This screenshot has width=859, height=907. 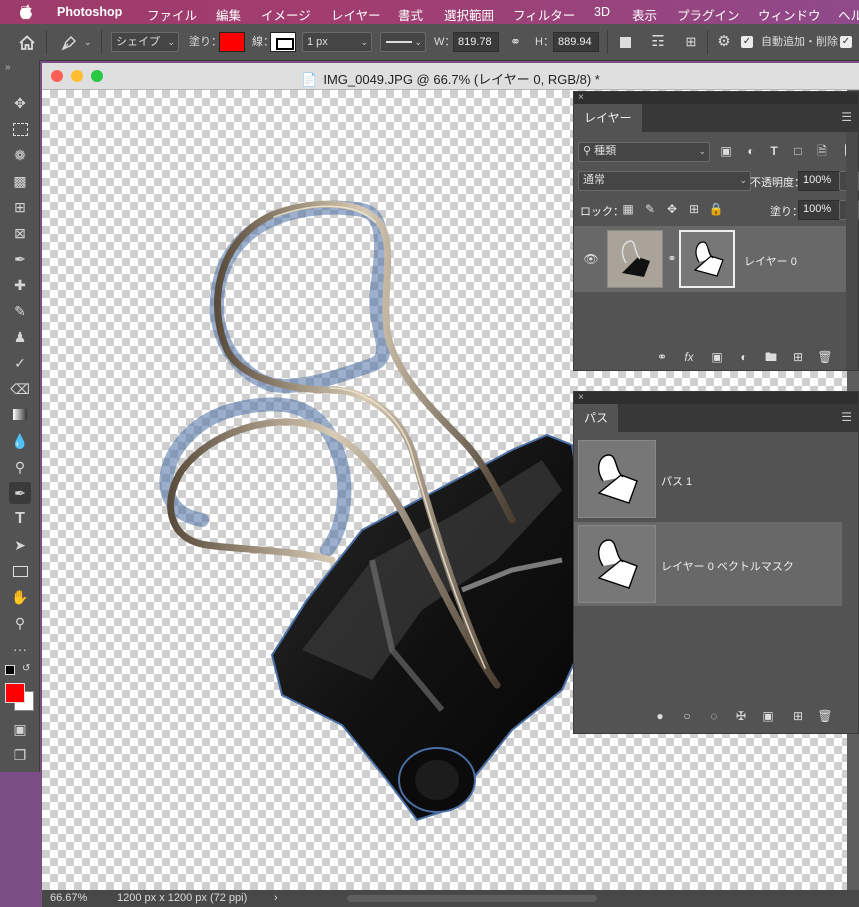 I want to click on delete-path-icon: 🗑, so click(x=825, y=716).